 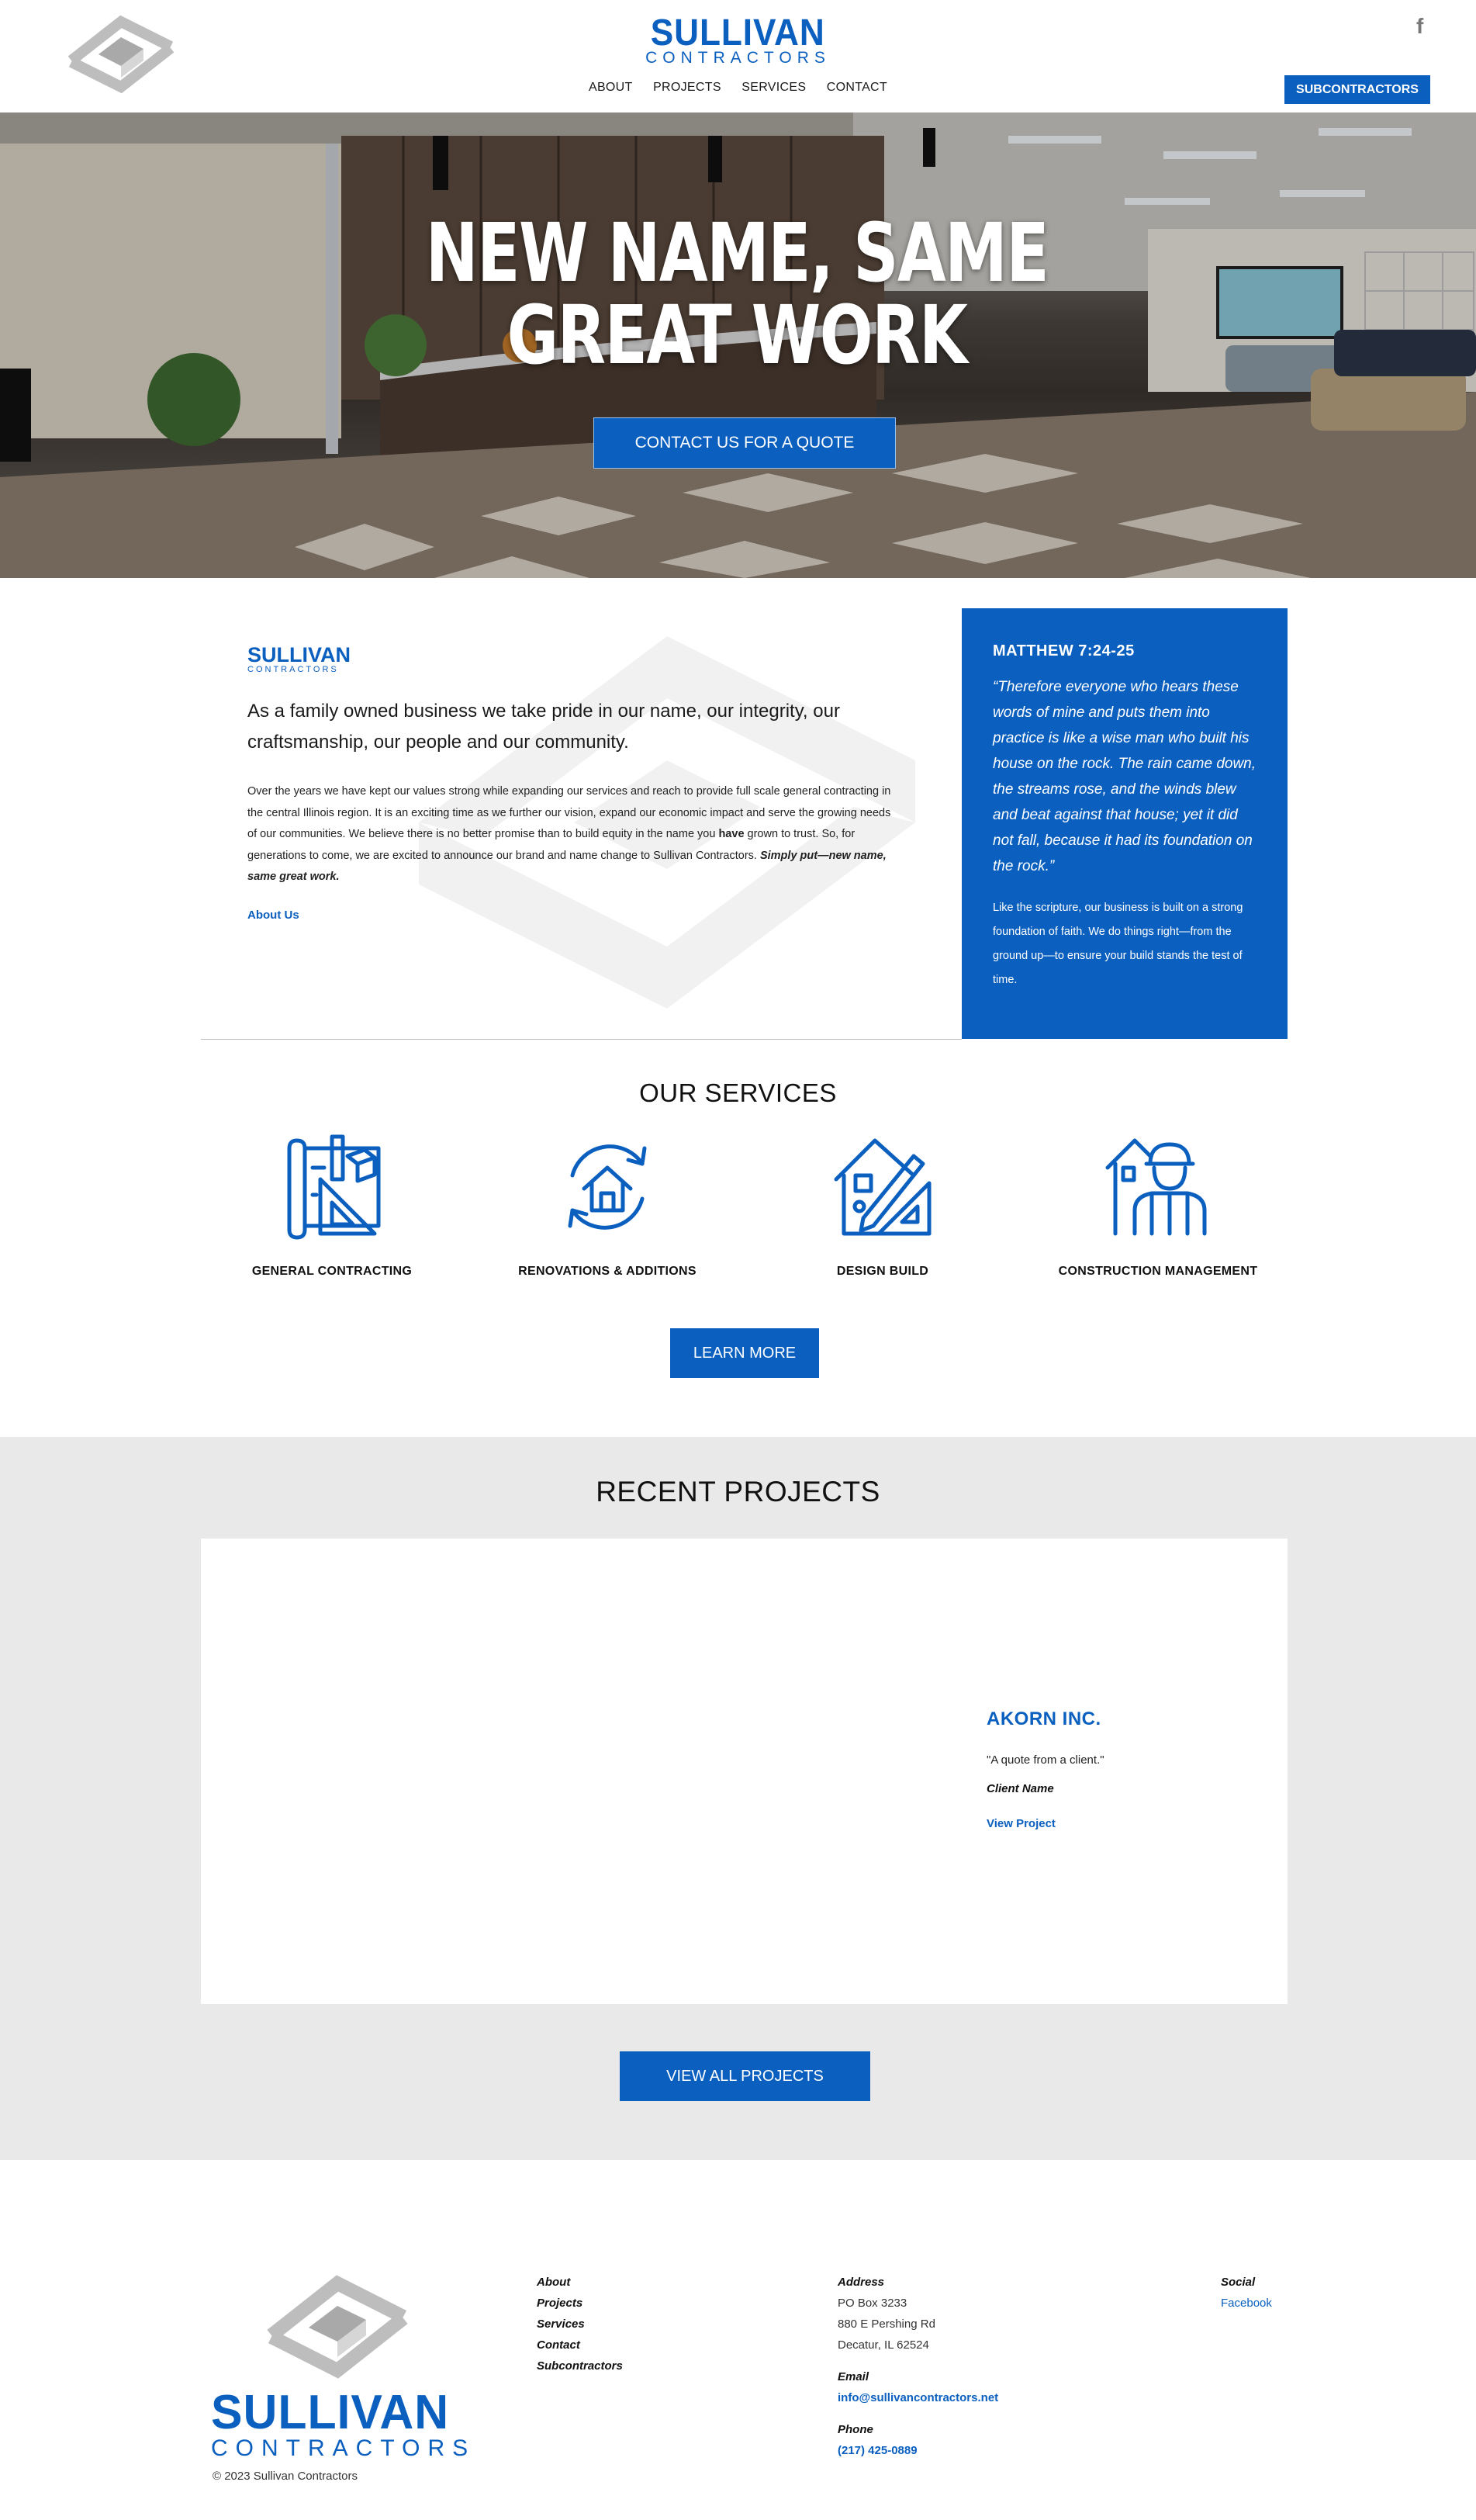 What do you see at coordinates (1156, 1187) in the screenshot?
I see `worker-icon` at bounding box center [1156, 1187].